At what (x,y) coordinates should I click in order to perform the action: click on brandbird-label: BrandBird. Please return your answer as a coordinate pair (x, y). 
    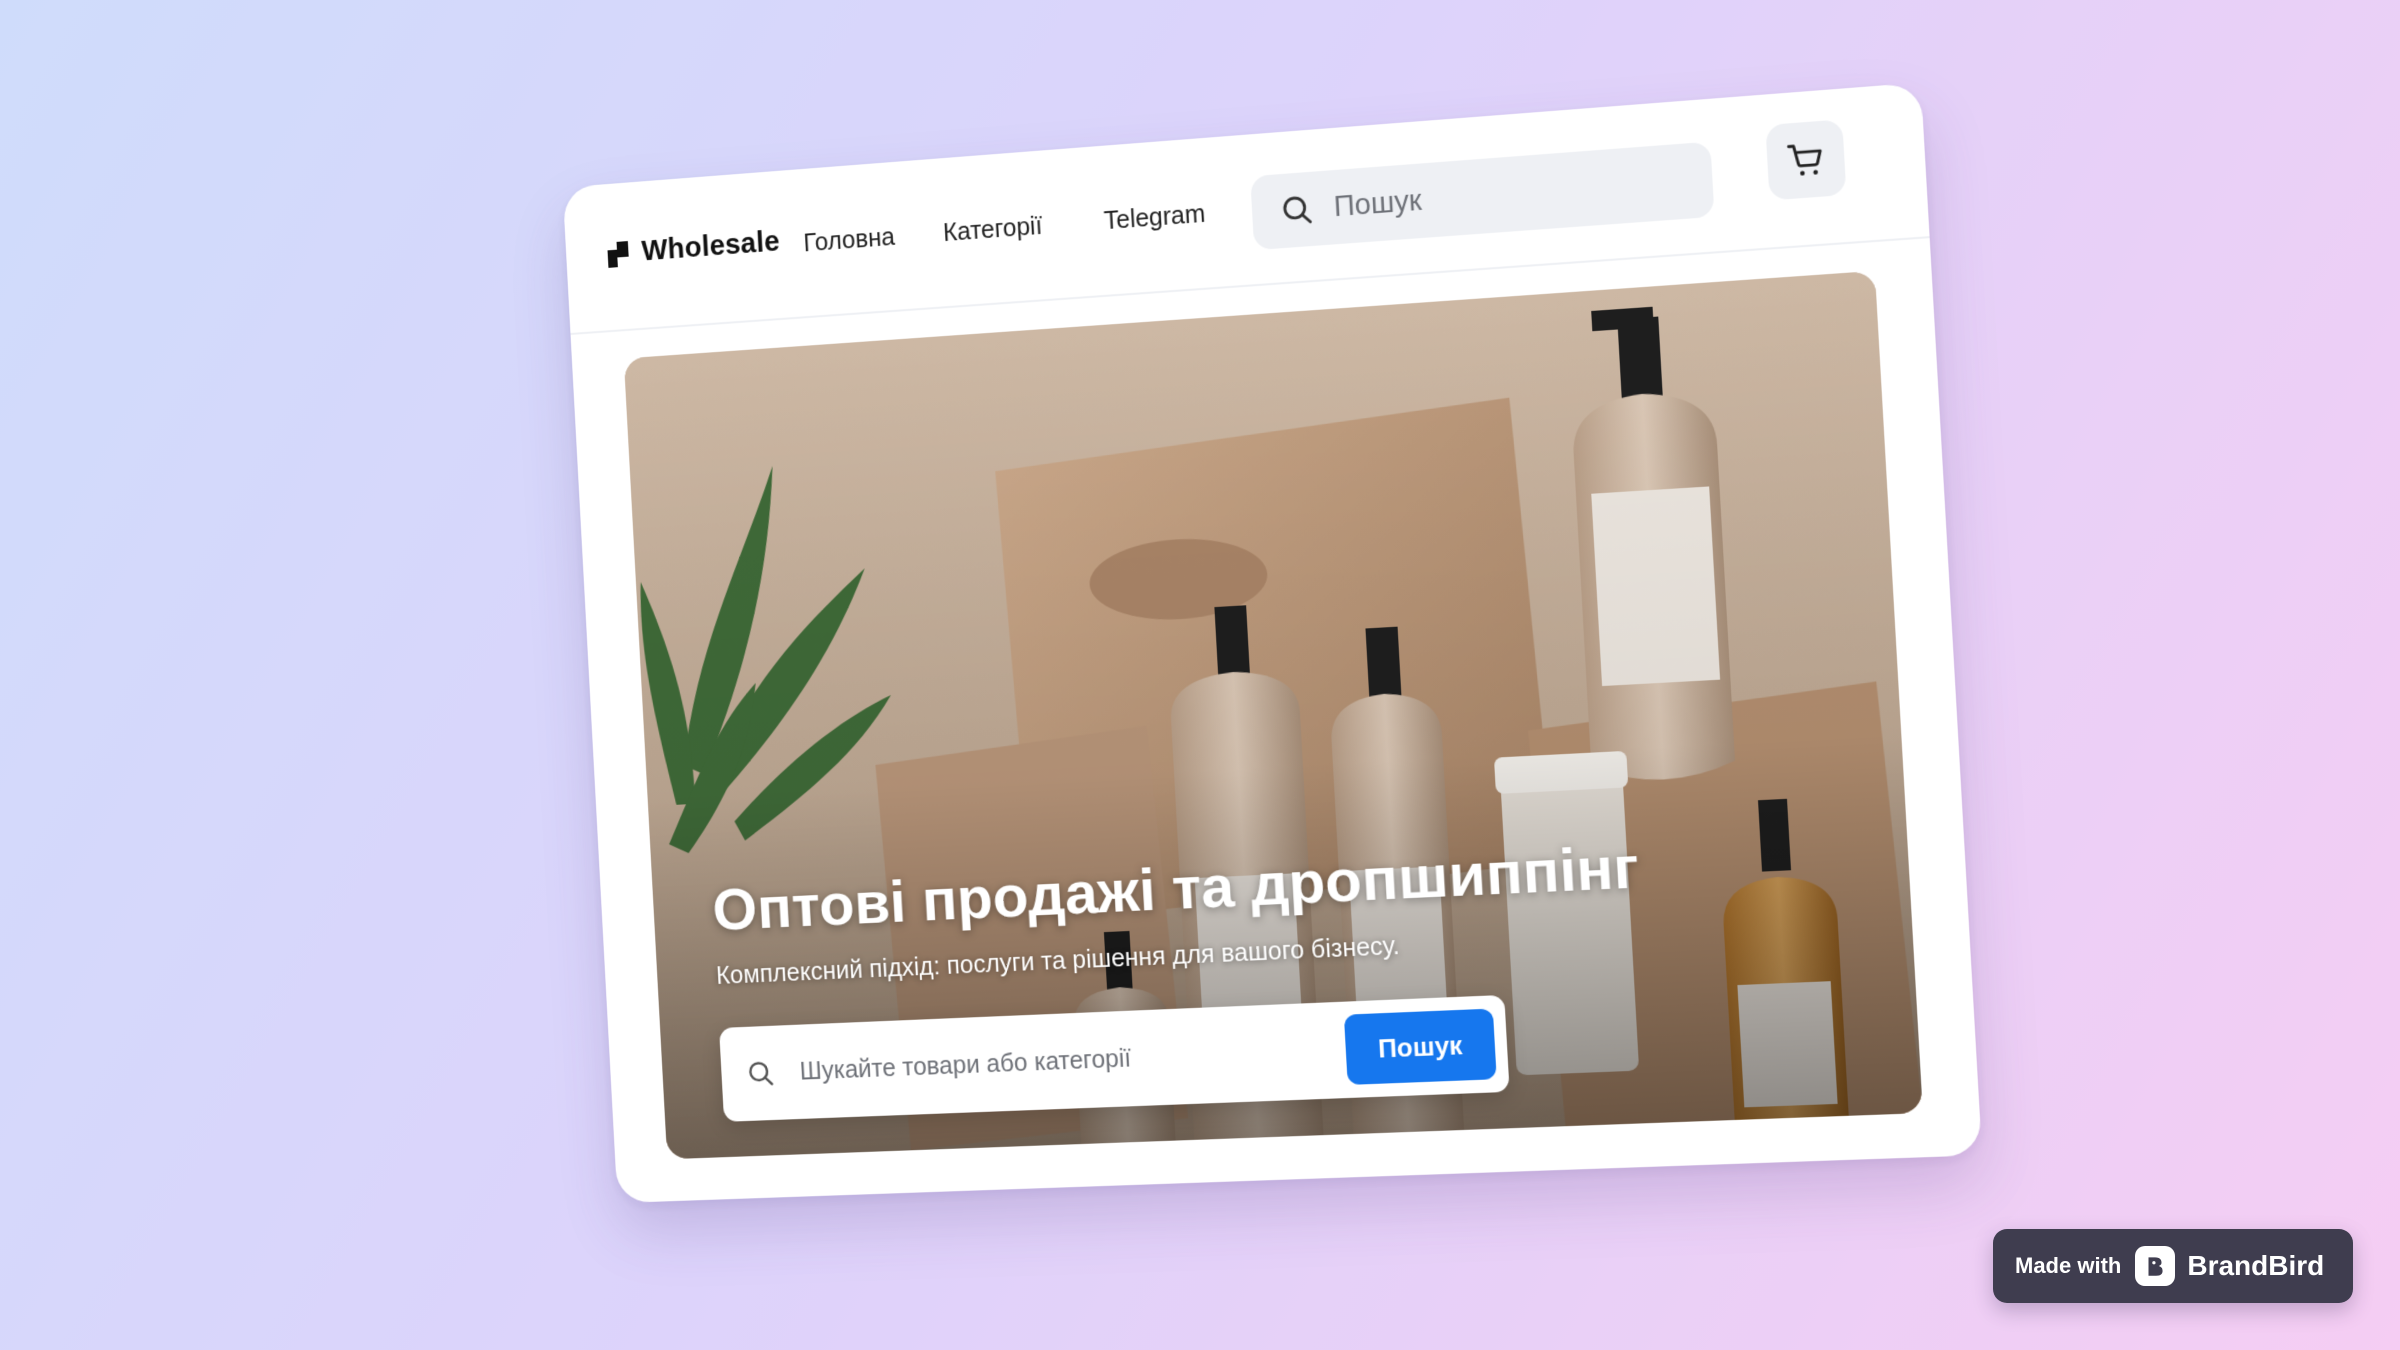
    Looking at the image, I should click on (2255, 1266).